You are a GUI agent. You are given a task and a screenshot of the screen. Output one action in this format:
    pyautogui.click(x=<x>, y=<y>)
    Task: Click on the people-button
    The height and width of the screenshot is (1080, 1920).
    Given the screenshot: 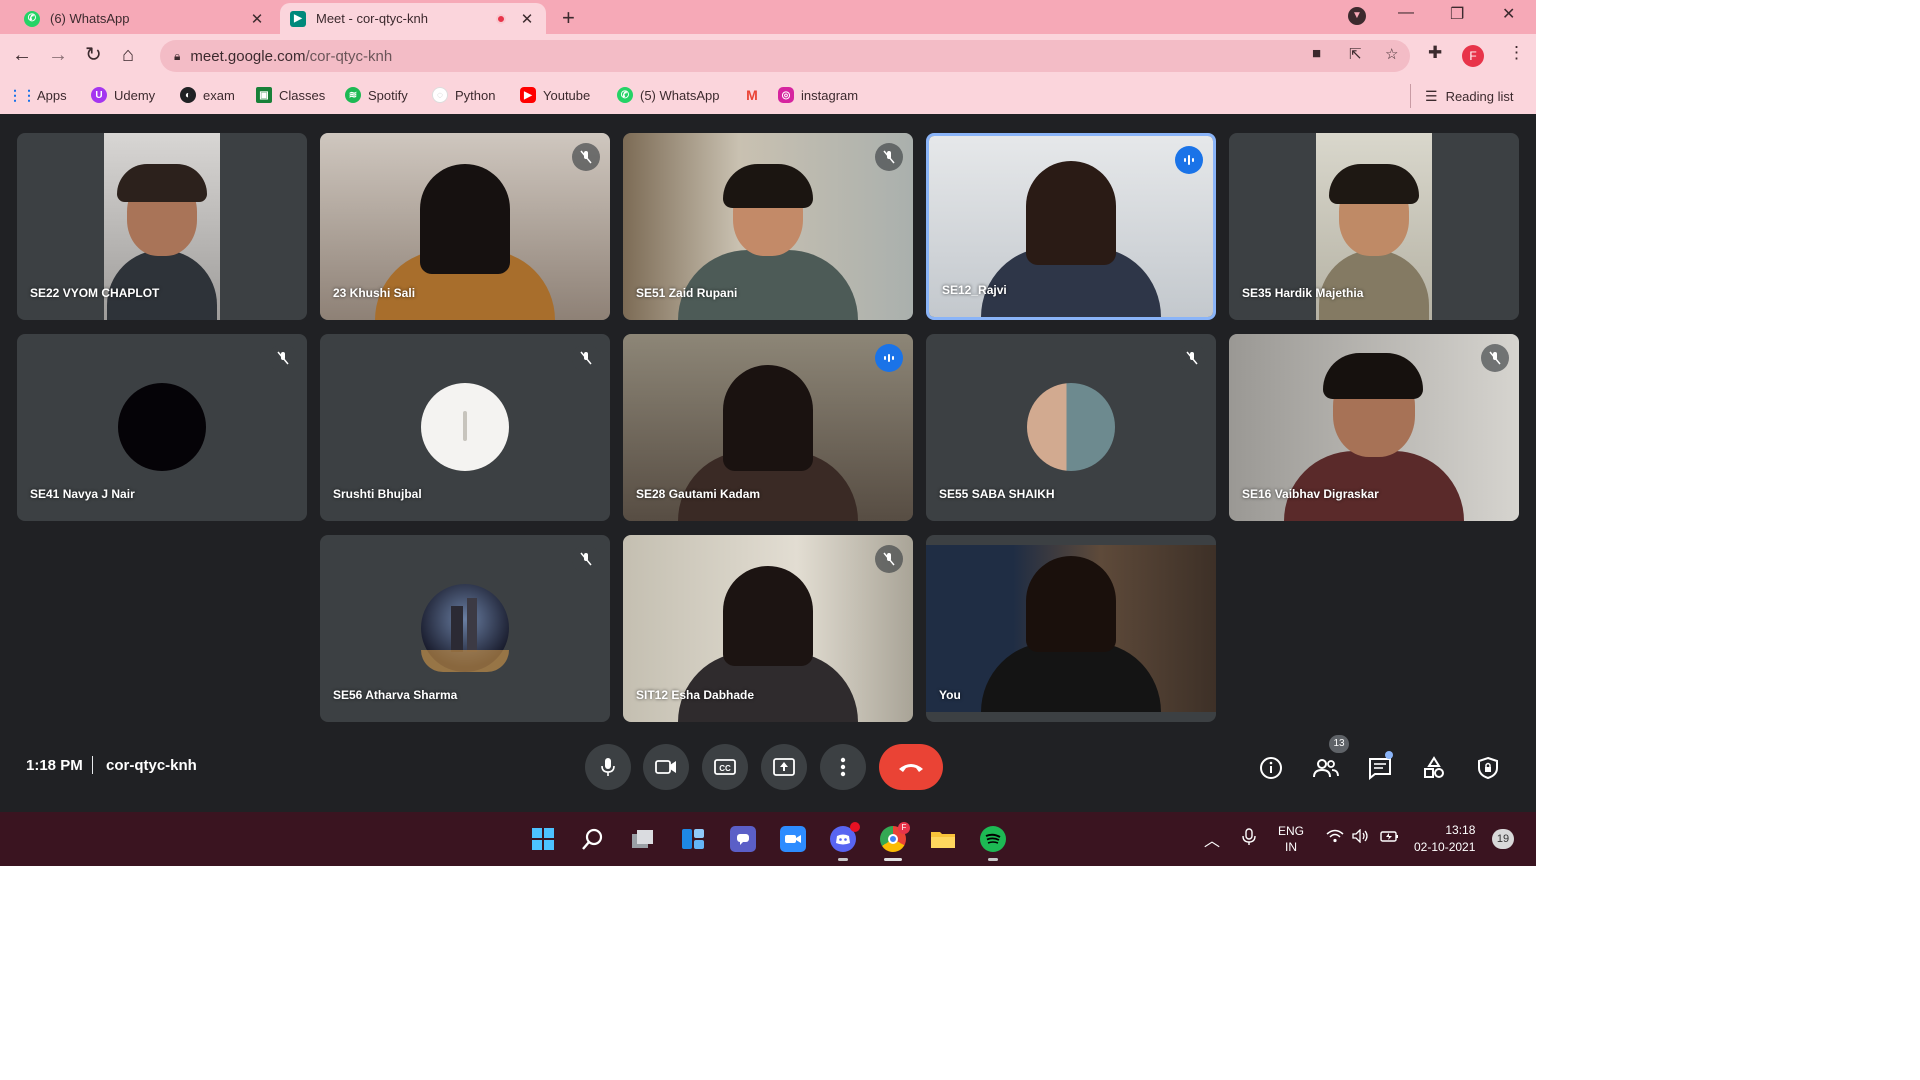 What is the action you would take?
    pyautogui.click(x=1326, y=768)
    